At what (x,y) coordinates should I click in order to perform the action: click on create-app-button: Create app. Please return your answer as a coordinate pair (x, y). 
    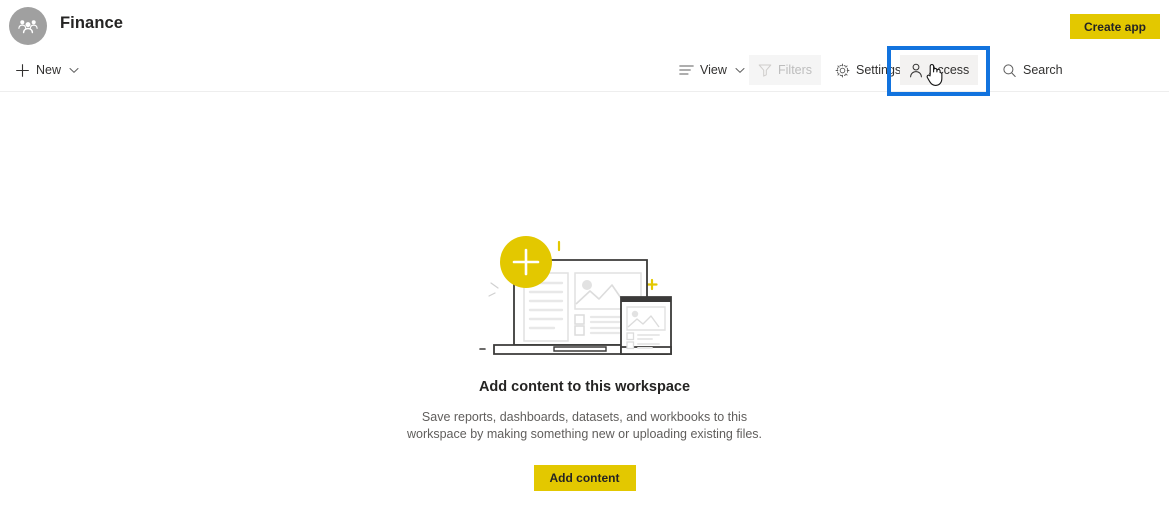
    Looking at the image, I should click on (1114, 26).